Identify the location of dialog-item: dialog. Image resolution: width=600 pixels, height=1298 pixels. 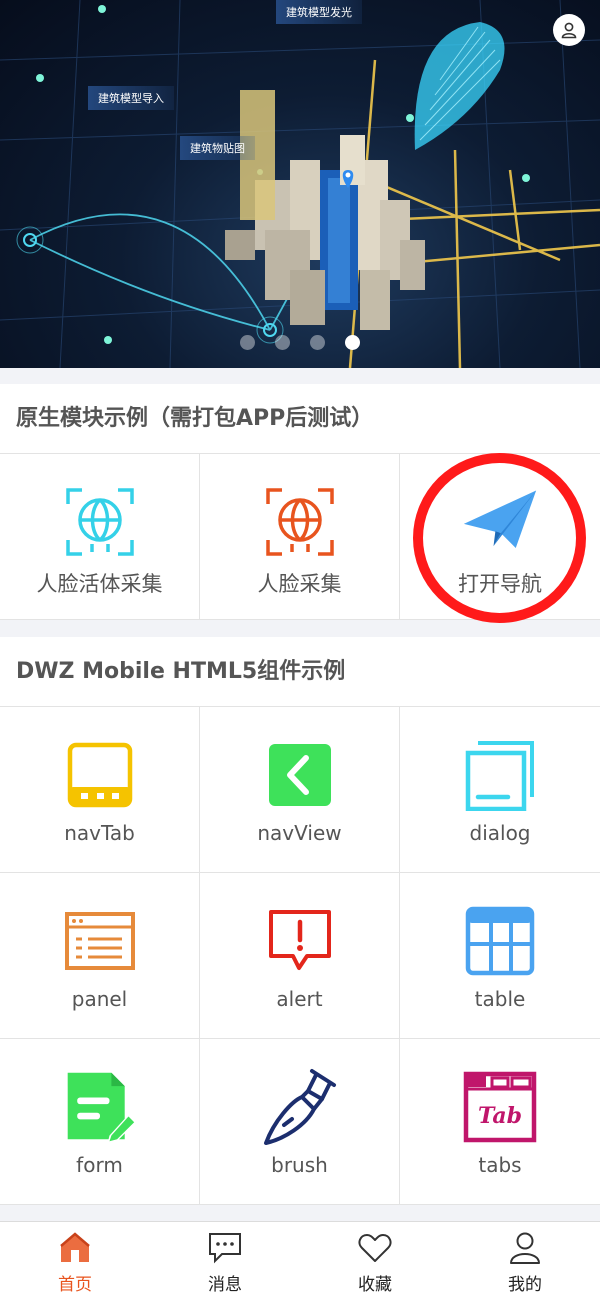
(500, 790).